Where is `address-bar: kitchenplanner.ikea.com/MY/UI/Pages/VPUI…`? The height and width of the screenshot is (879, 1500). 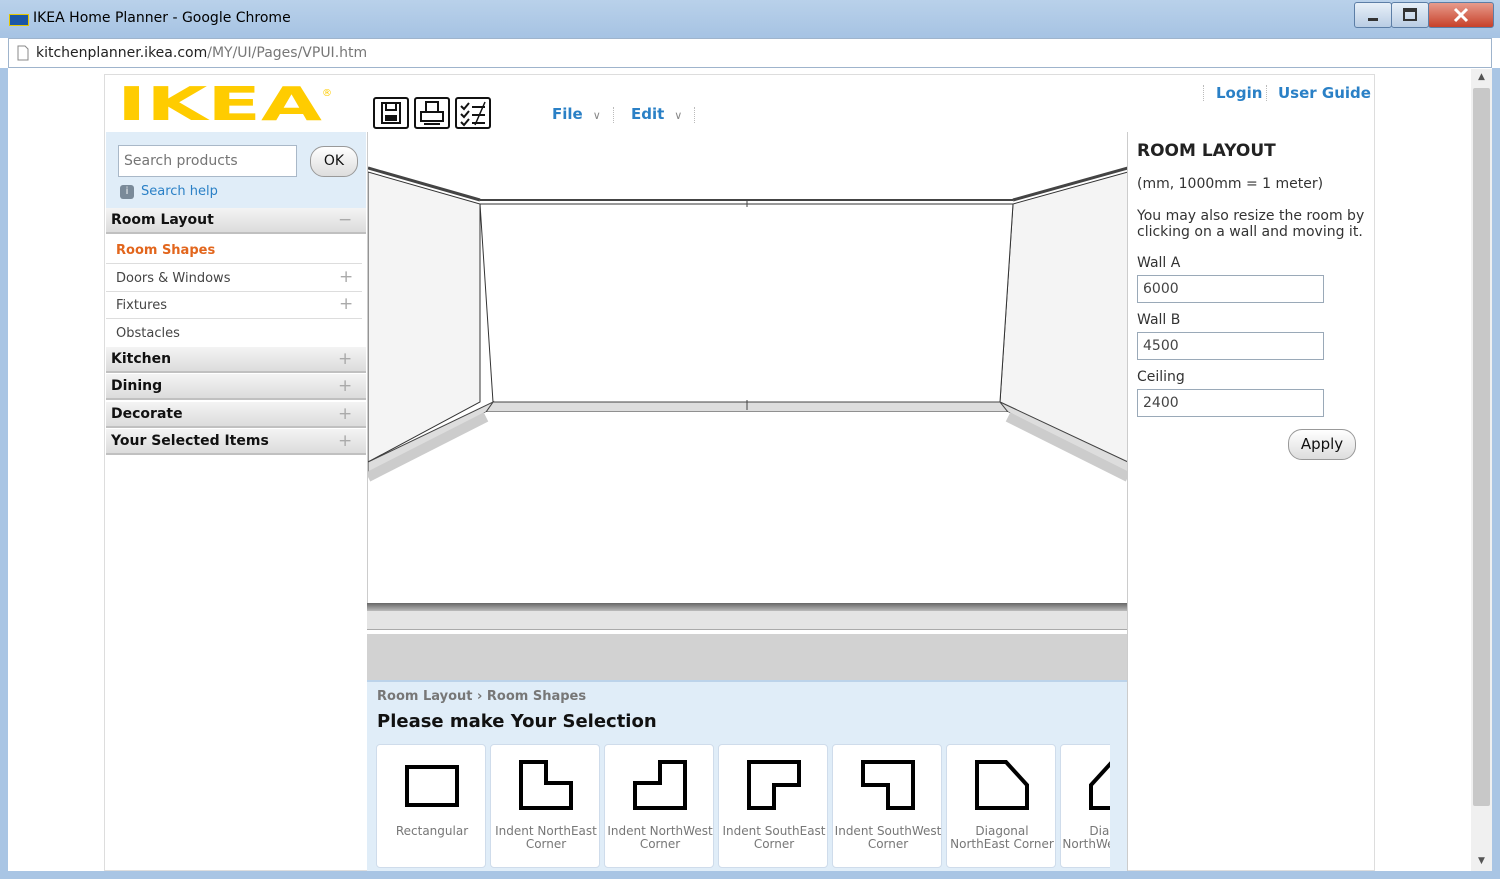 address-bar: kitchenplanner.ikea.com/MY/UI/Pages/VPUI… is located at coordinates (750, 53).